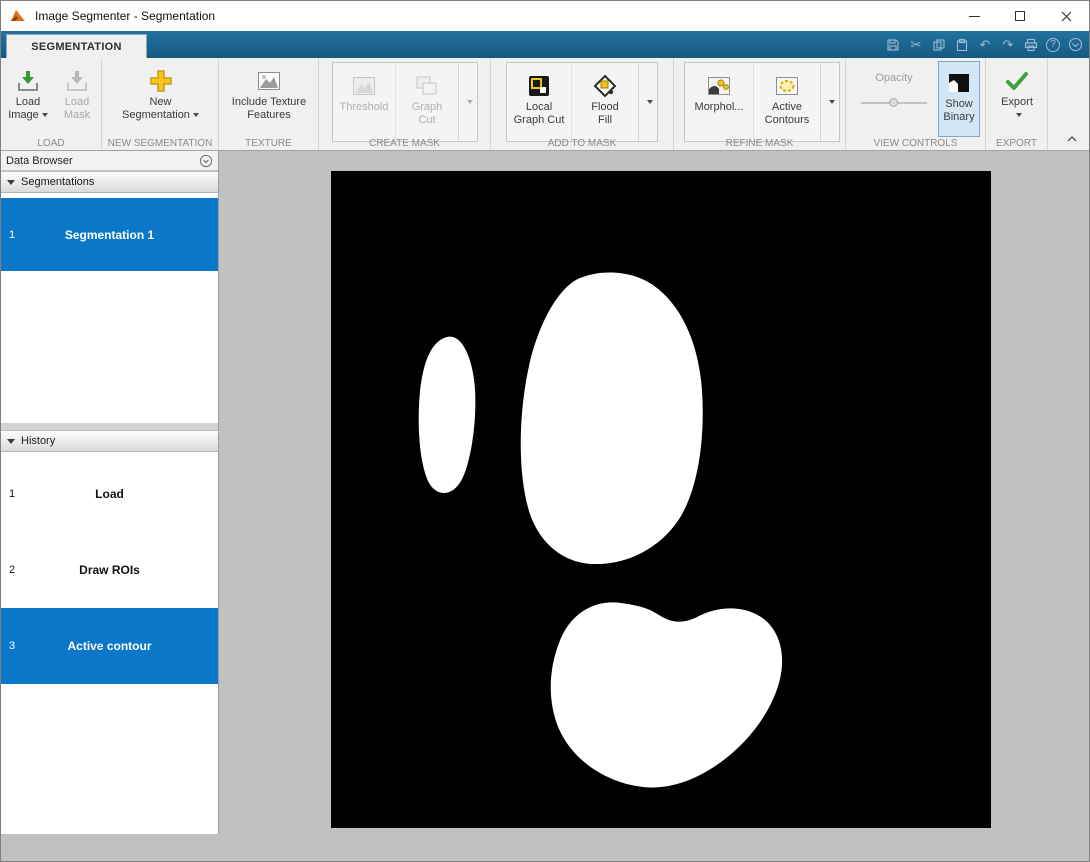 The width and height of the screenshot is (1090, 862). Describe the element at coordinates (269, 102) in the screenshot. I see `texture-label-1: Include Texture` at that location.